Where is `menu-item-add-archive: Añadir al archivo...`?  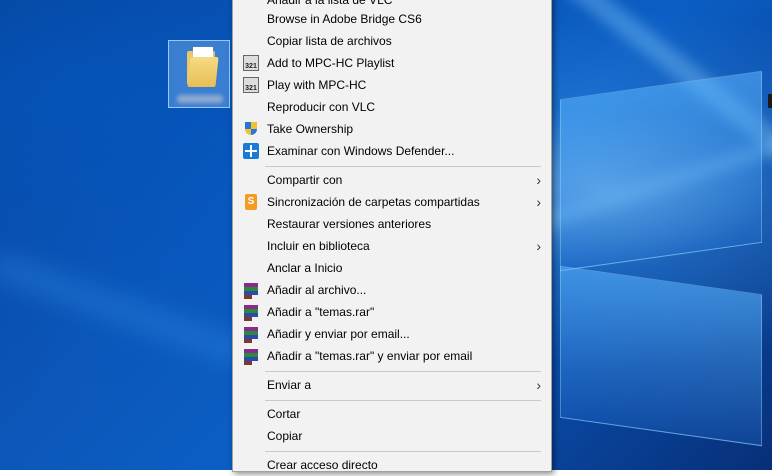 menu-item-add-archive: Añadir al archivo... is located at coordinates (392, 290).